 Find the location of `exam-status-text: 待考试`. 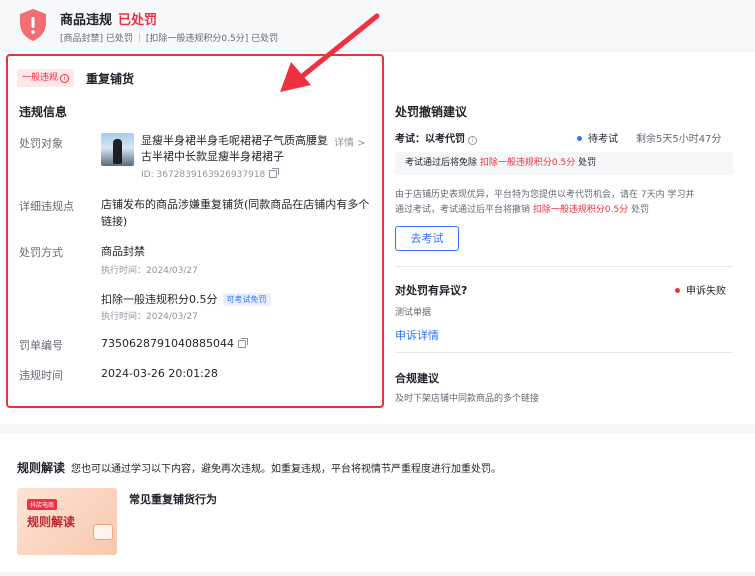

exam-status-text: 待考试 is located at coordinates (603, 139).